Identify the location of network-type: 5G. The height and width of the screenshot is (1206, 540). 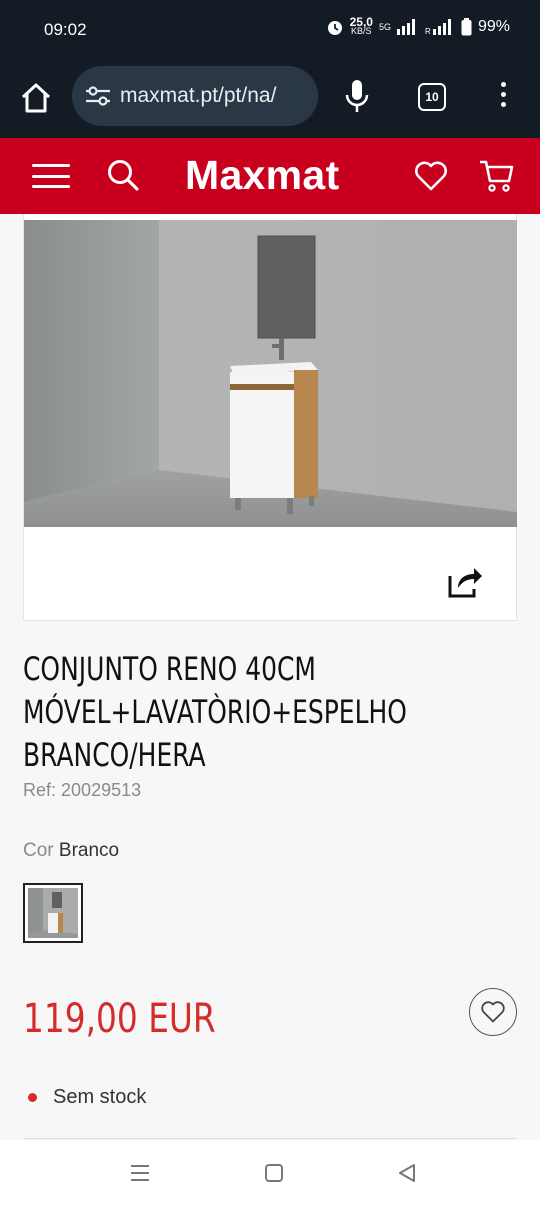
(384, 26).